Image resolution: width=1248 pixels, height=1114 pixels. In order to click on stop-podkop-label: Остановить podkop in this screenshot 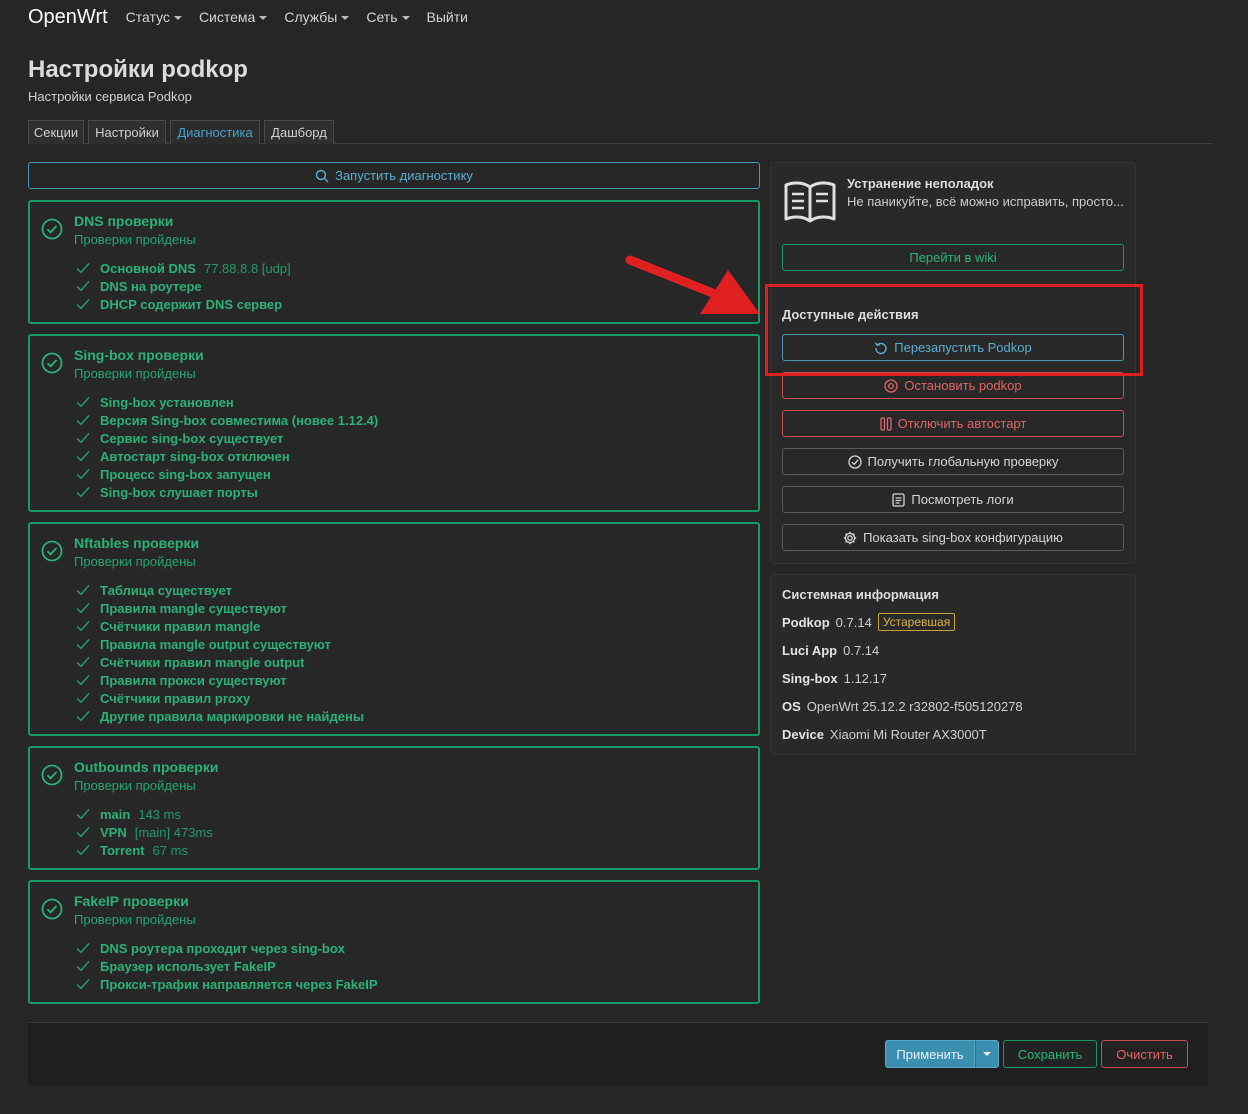, I will do `click(963, 385)`.